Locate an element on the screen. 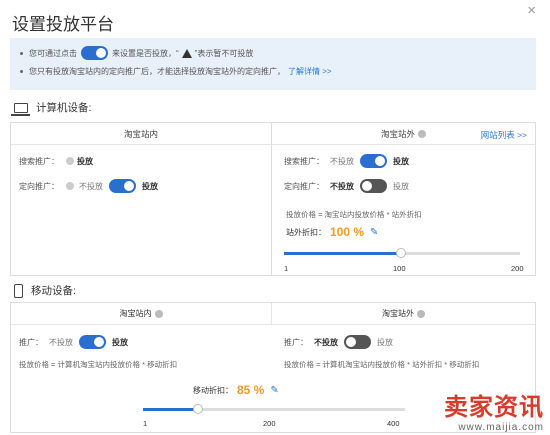  computer-inside-targeting-row: 定向推广： 不投放 投放 is located at coordinates (89, 186).